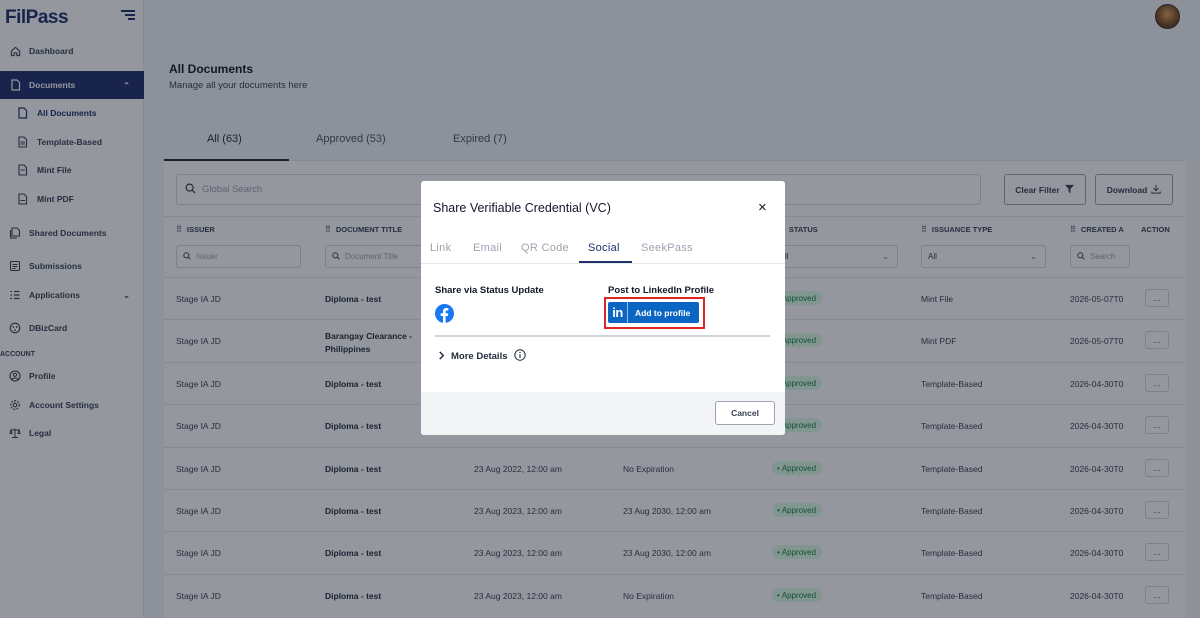 The image size is (1200, 618). I want to click on status-update-label: Share via Status Update, so click(489, 290).